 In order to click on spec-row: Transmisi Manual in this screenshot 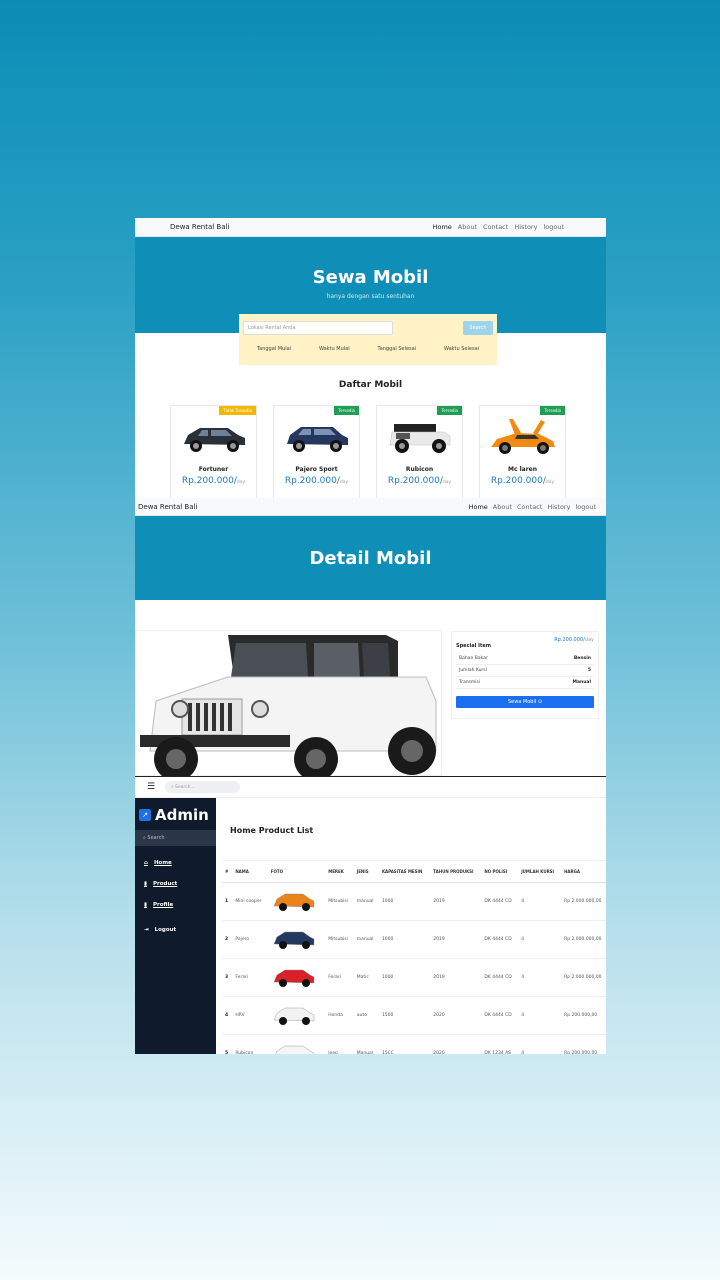, I will do `click(525, 683)`.